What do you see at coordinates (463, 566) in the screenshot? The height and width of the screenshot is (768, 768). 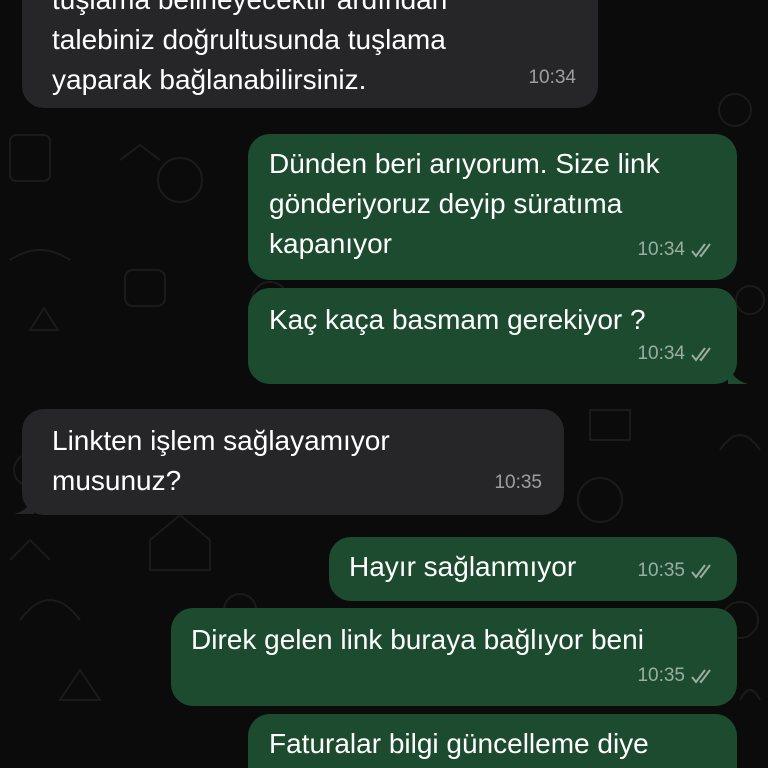 I see `message-text: Hayır sağlanmıyor` at bounding box center [463, 566].